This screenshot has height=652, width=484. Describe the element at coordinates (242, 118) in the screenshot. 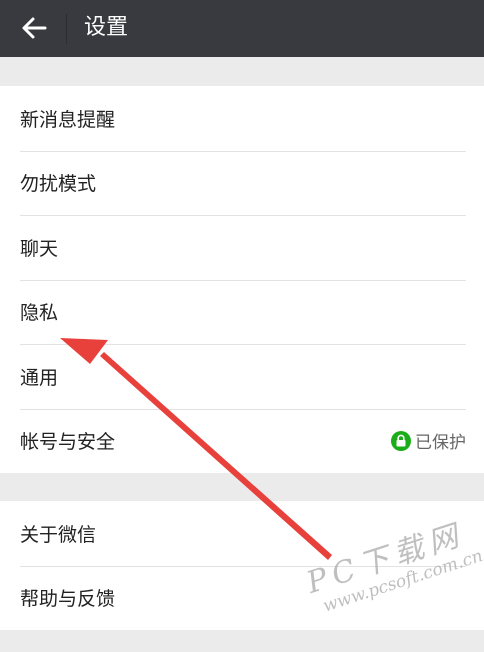

I see `settings-item-new-message-alert: 新消息提醒` at that location.